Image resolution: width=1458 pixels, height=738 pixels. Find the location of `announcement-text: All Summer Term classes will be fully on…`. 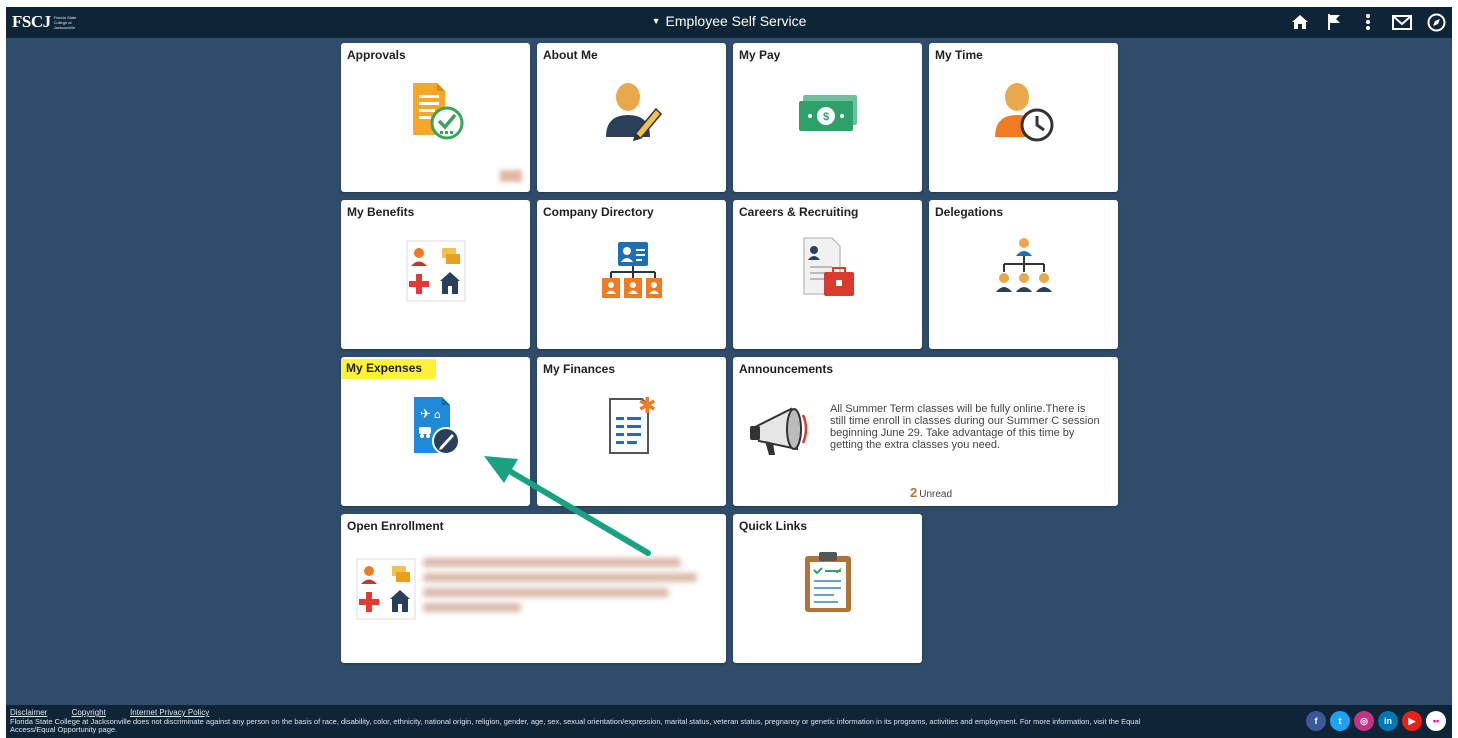

announcement-text: All Summer Term classes will be fully on… is located at coordinates (965, 427).